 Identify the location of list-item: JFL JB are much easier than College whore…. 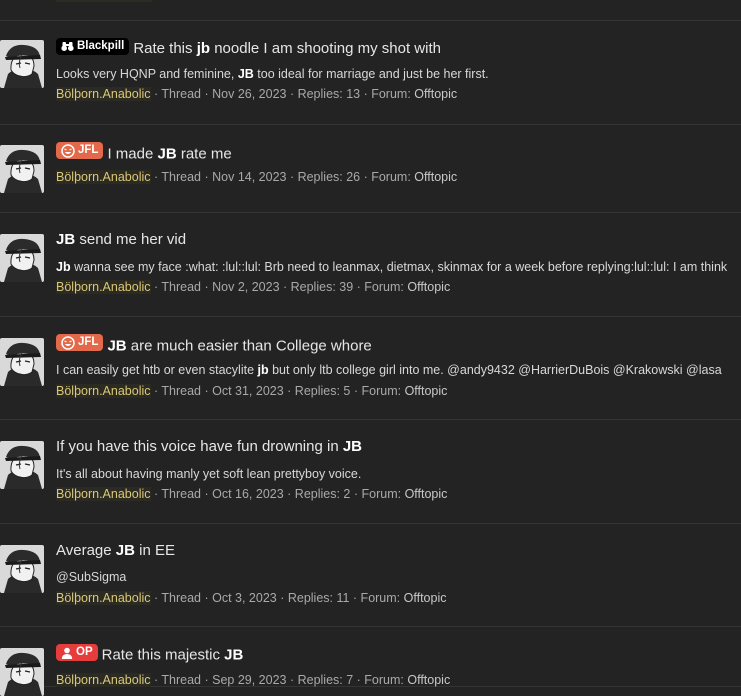
(370, 368).